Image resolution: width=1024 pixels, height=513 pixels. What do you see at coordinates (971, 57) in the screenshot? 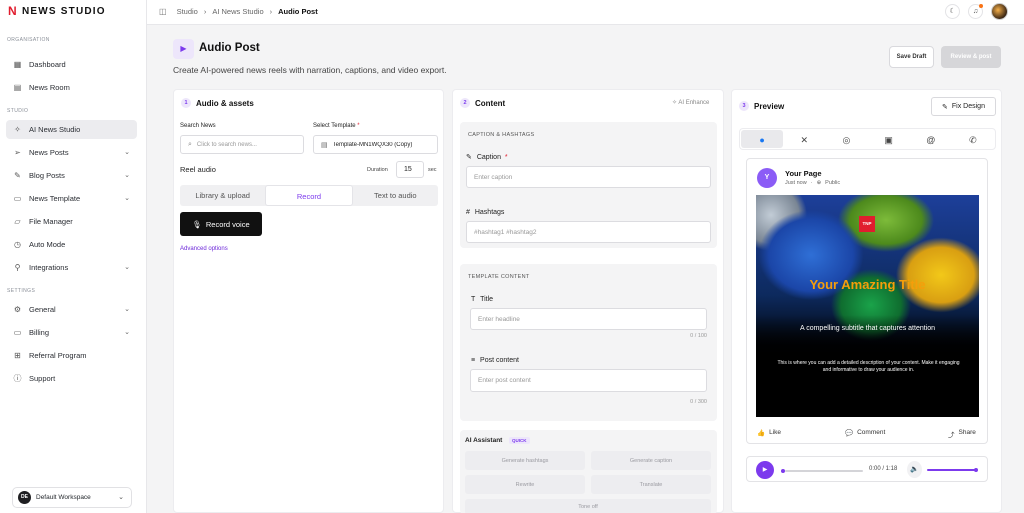
I see `review-post-button: Review & post` at bounding box center [971, 57].